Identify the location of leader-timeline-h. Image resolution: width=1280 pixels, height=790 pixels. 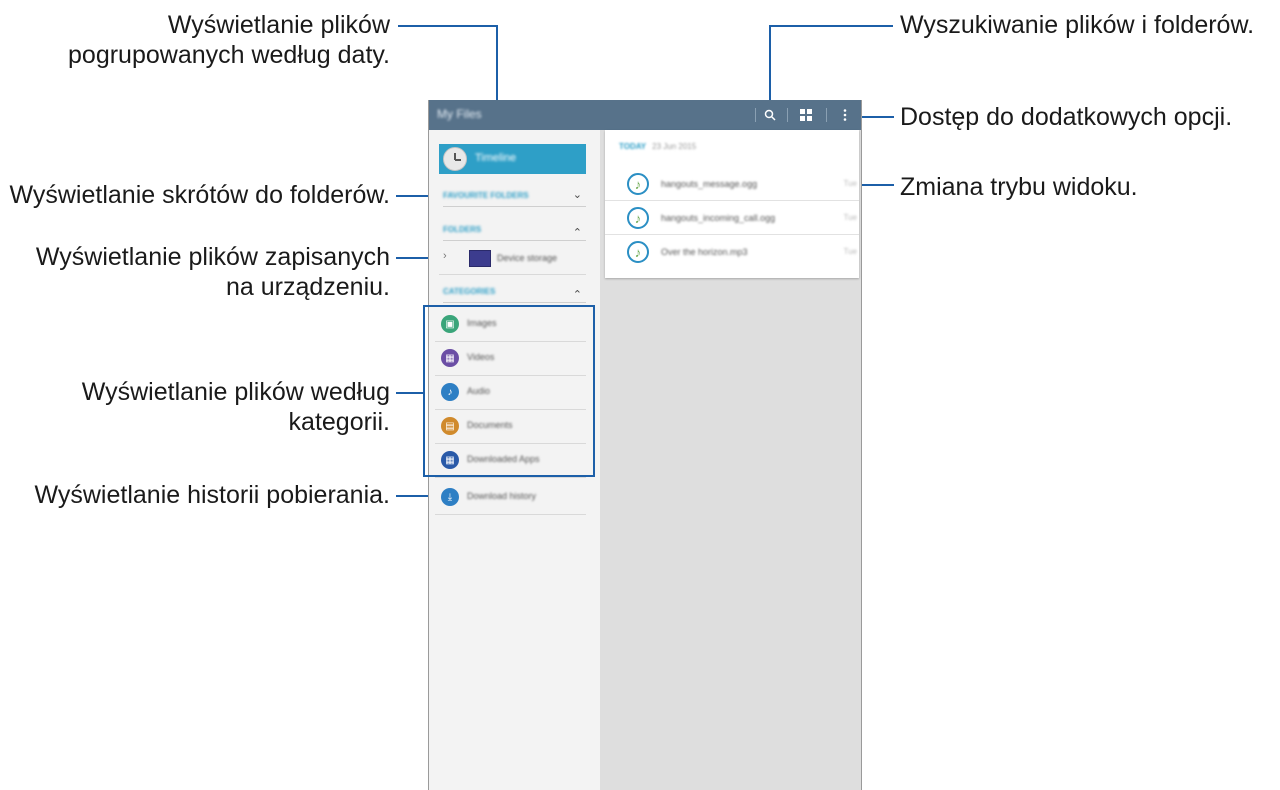
(448, 26).